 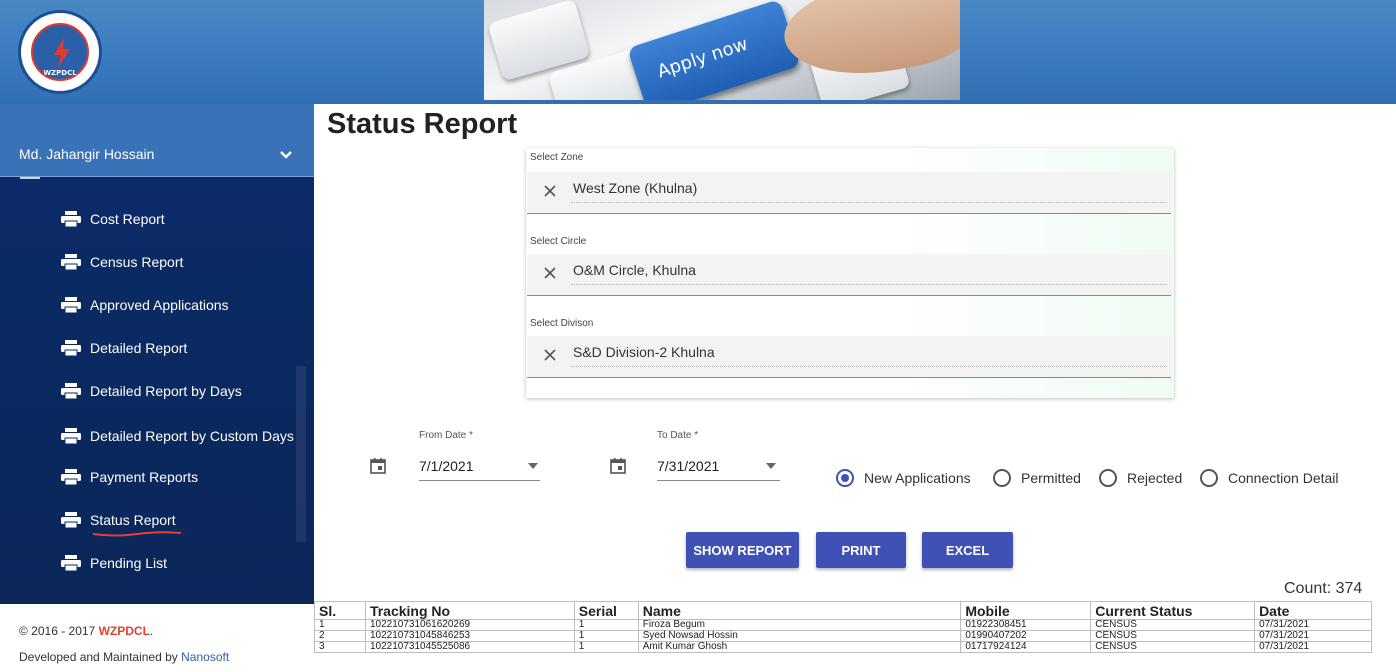 What do you see at coordinates (129, 477) in the screenshot?
I see `sidebar-item-payment-reports: Payment Reports` at bounding box center [129, 477].